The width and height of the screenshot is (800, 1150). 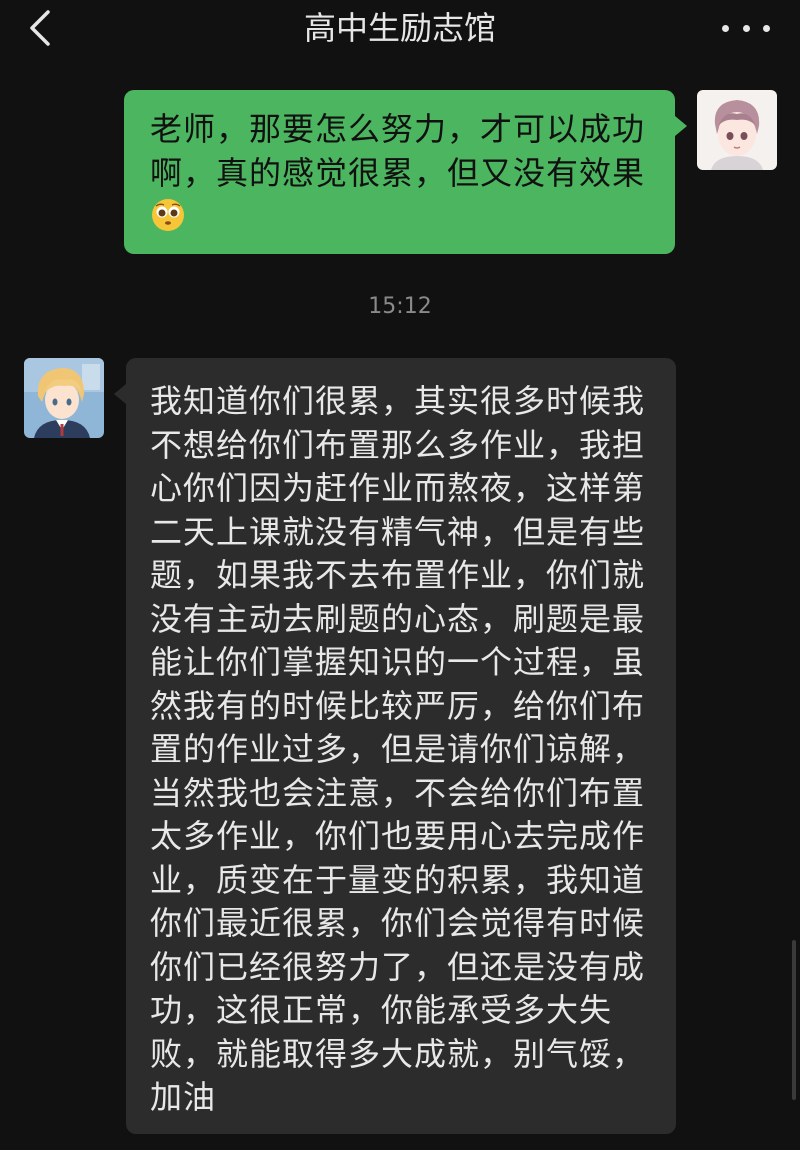 What do you see at coordinates (168, 215) in the screenshot?
I see `pleading-face-emoji` at bounding box center [168, 215].